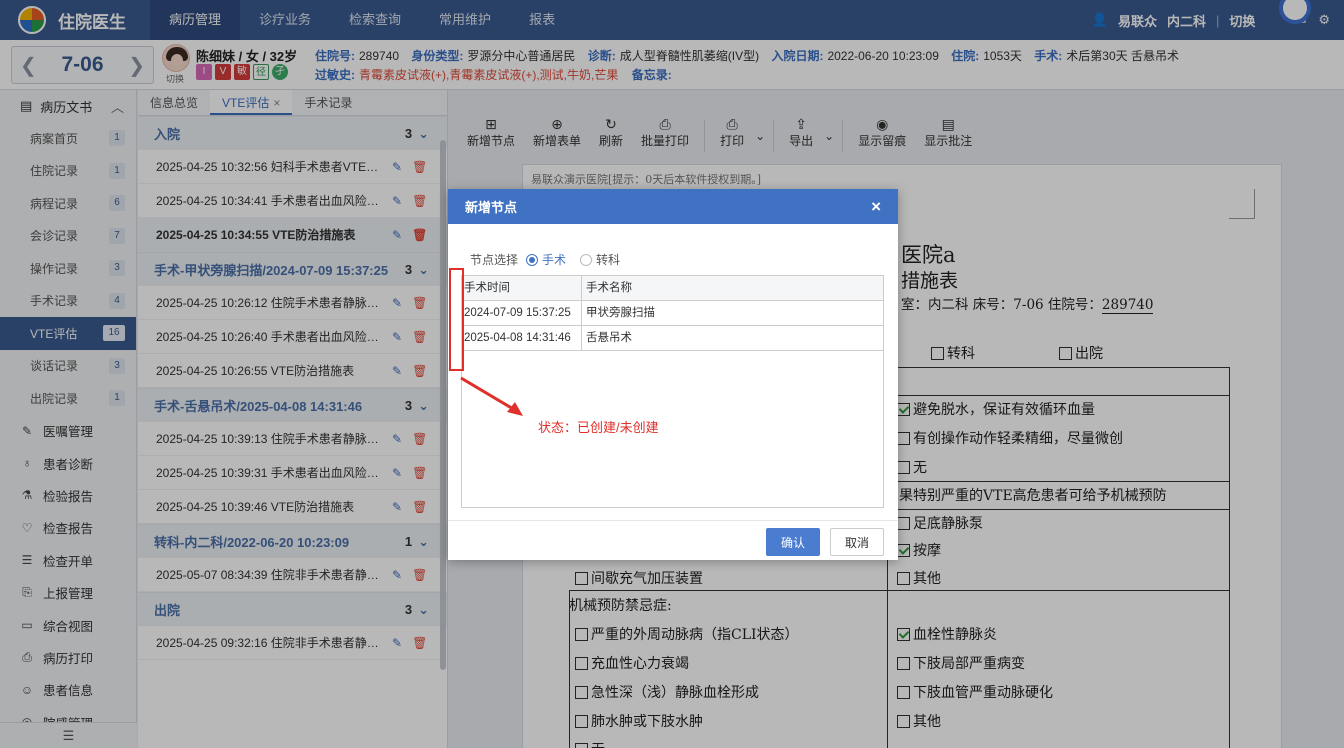 This screenshot has height=748, width=1344. What do you see at coordinates (491, 207) in the screenshot?
I see `dialog-title: 新增节点` at bounding box center [491, 207].